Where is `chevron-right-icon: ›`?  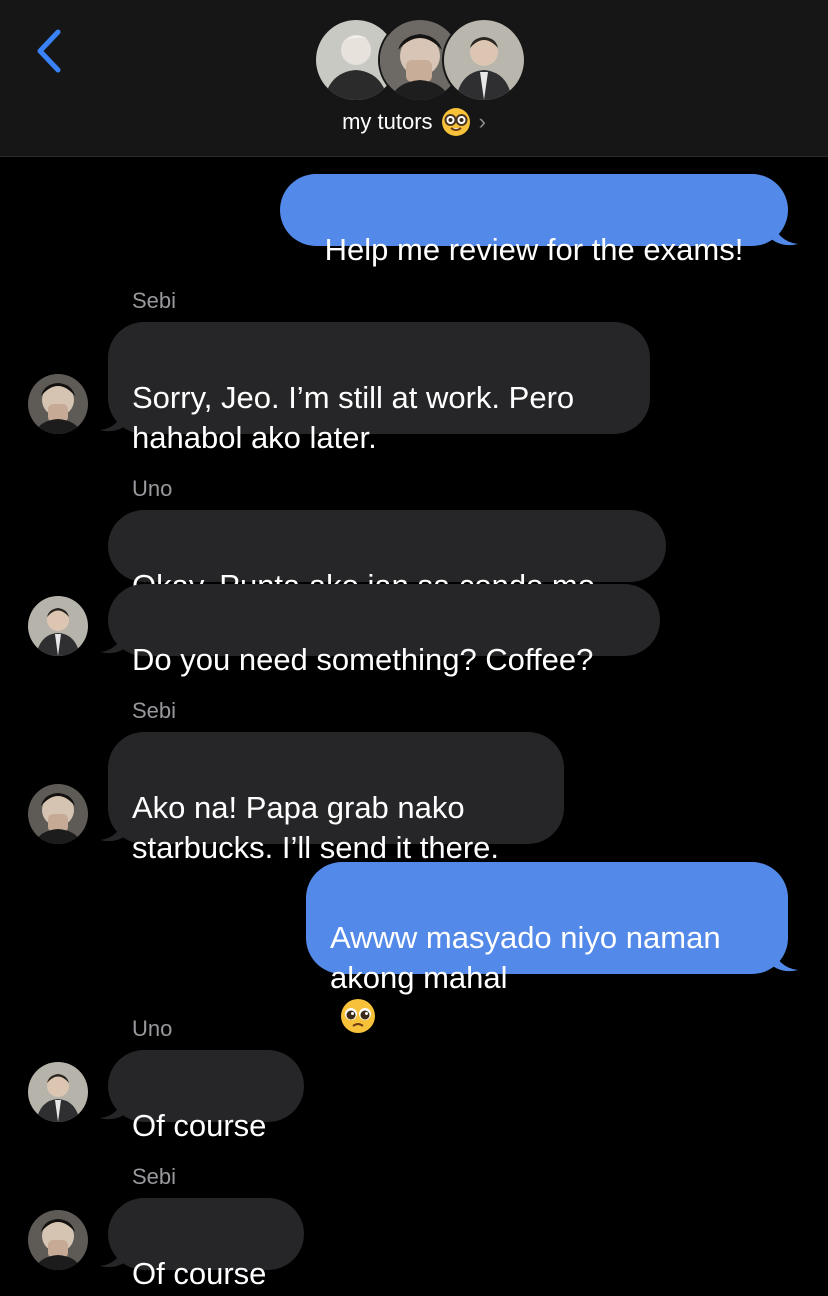
chevron-right-icon: › is located at coordinates (482, 121).